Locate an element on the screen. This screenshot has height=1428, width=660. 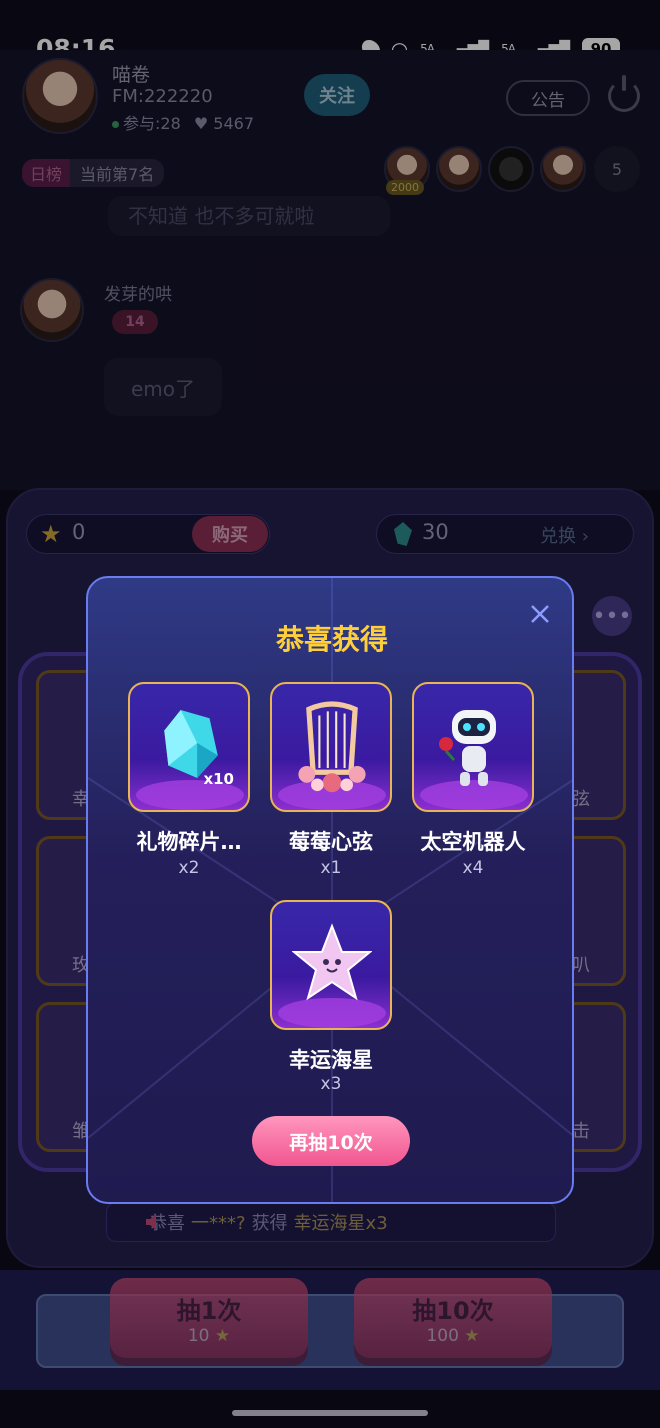
prize-name: 幸运海星 is located at coordinates (331, 1060).